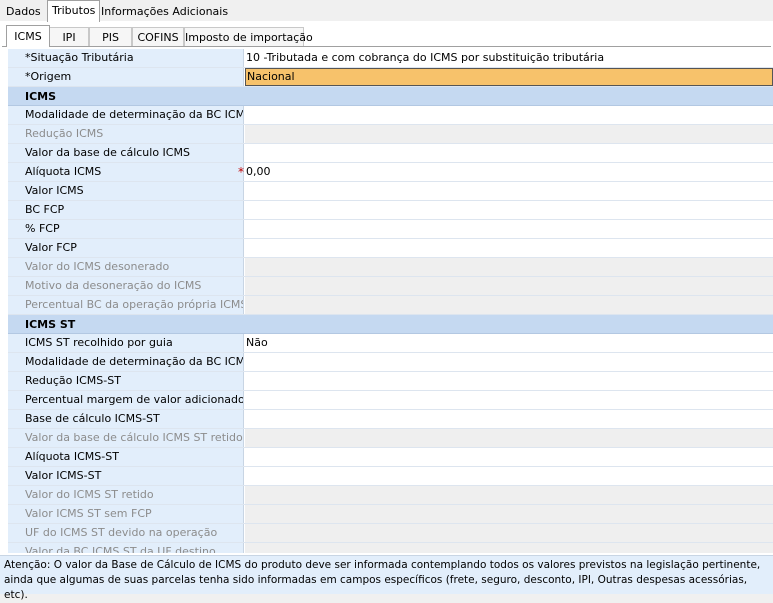 The width and height of the screenshot is (773, 603). I want to click on row-bc-fcp: BC FCP, so click(390, 210).